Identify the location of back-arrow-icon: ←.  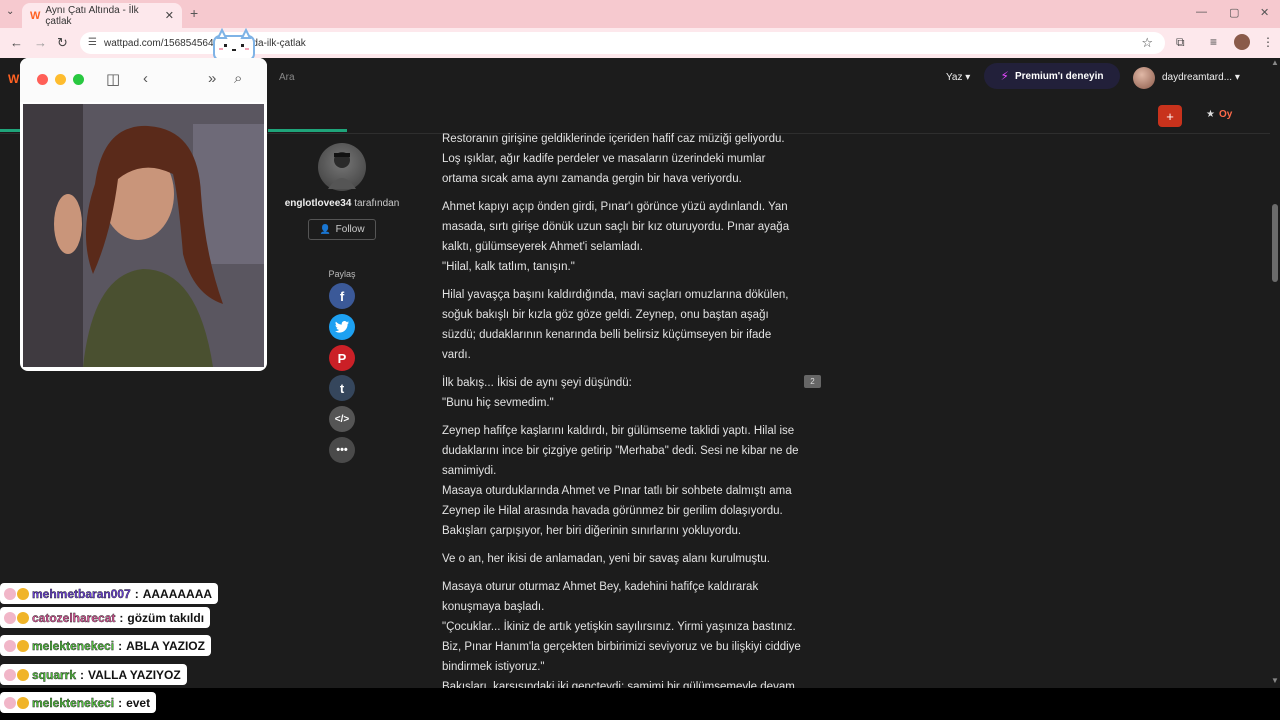
(16, 42).